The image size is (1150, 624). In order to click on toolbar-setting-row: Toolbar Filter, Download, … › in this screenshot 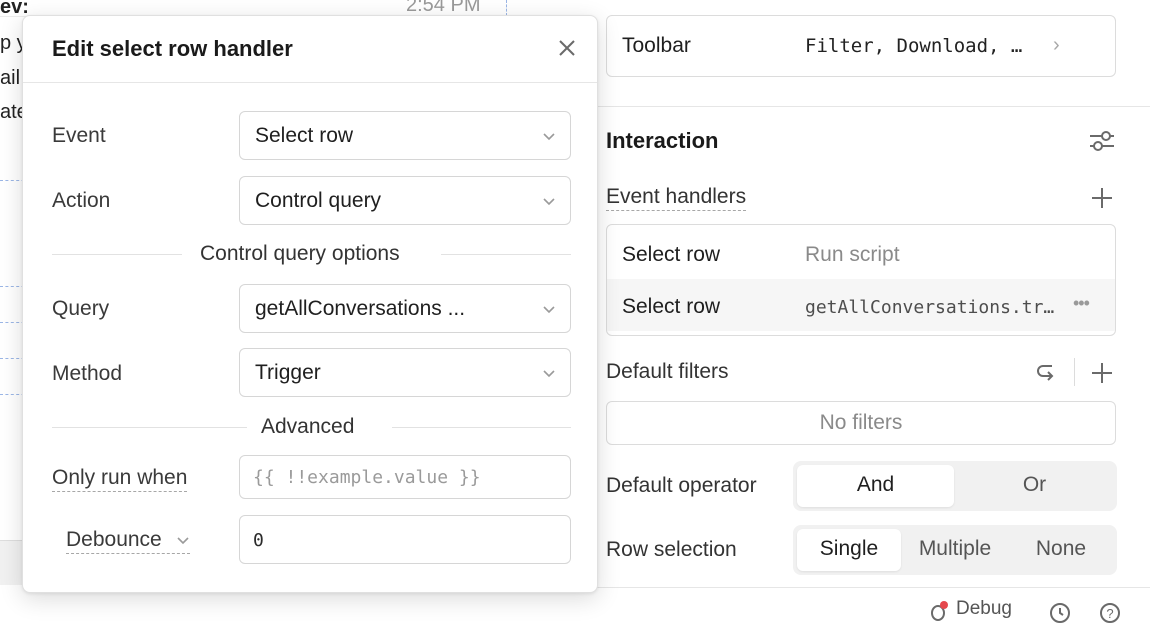, I will do `click(861, 46)`.